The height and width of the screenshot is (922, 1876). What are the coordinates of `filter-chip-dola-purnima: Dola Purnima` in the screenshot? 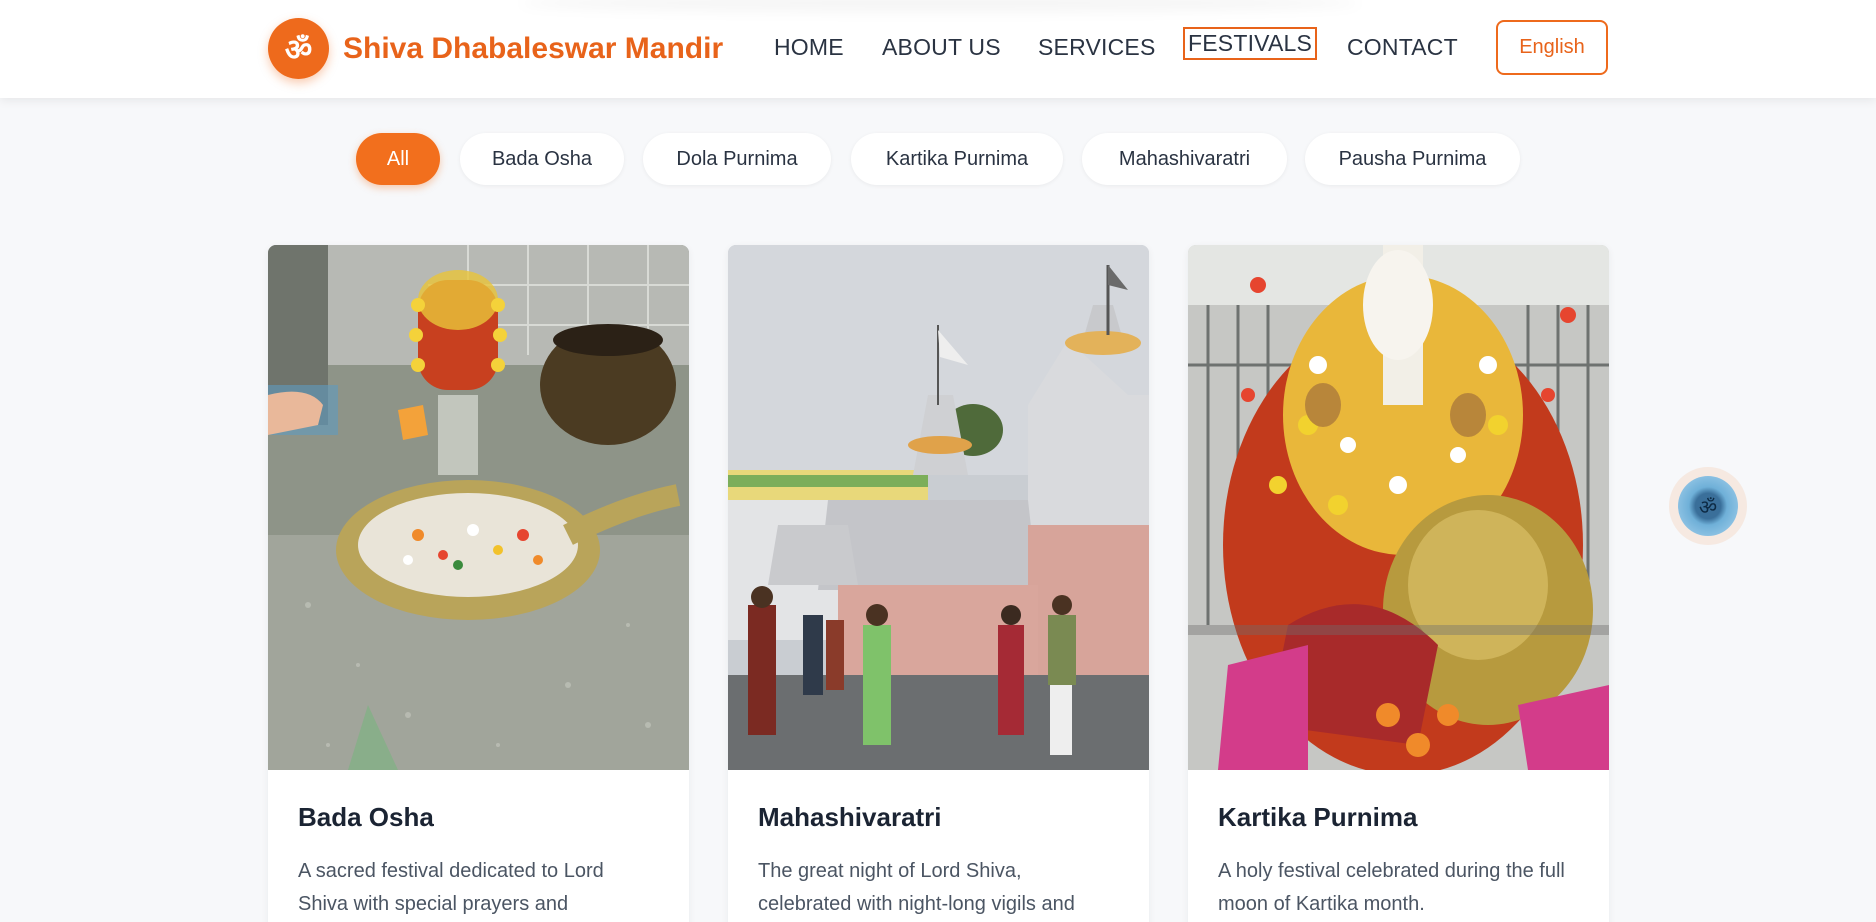 It's located at (737, 159).